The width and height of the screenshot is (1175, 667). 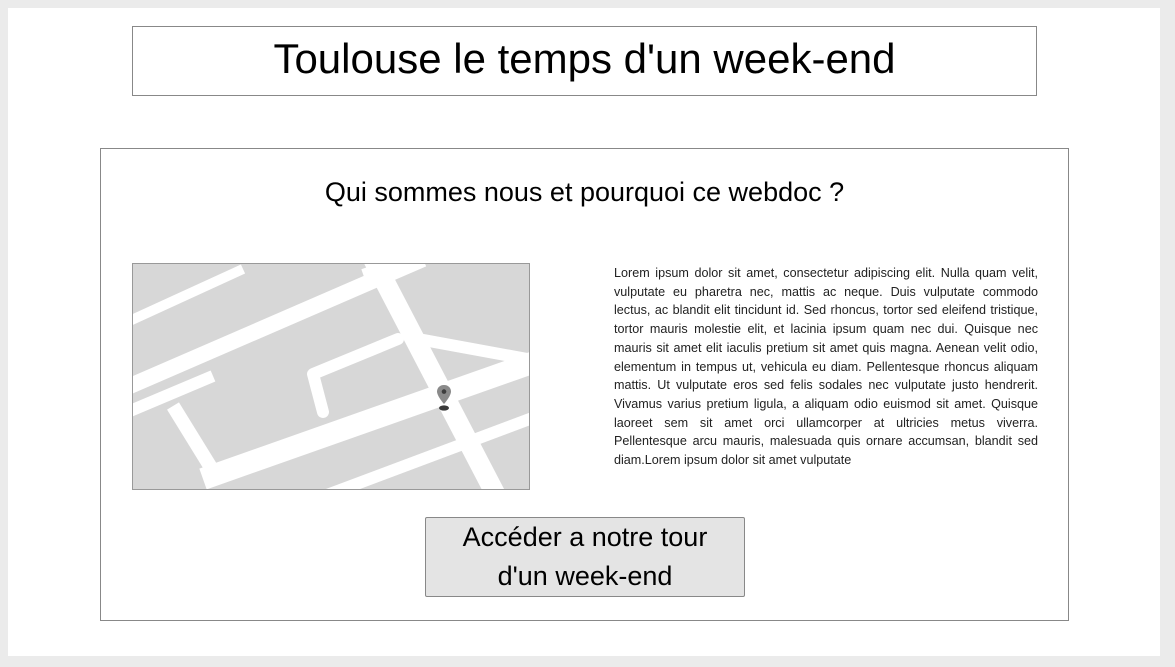 What do you see at coordinates (584, 192) in the screenshot?
I see `section-heading: Qui sommes nous et pourquoi ce webdoc ?` at bounding box center [584, 192].